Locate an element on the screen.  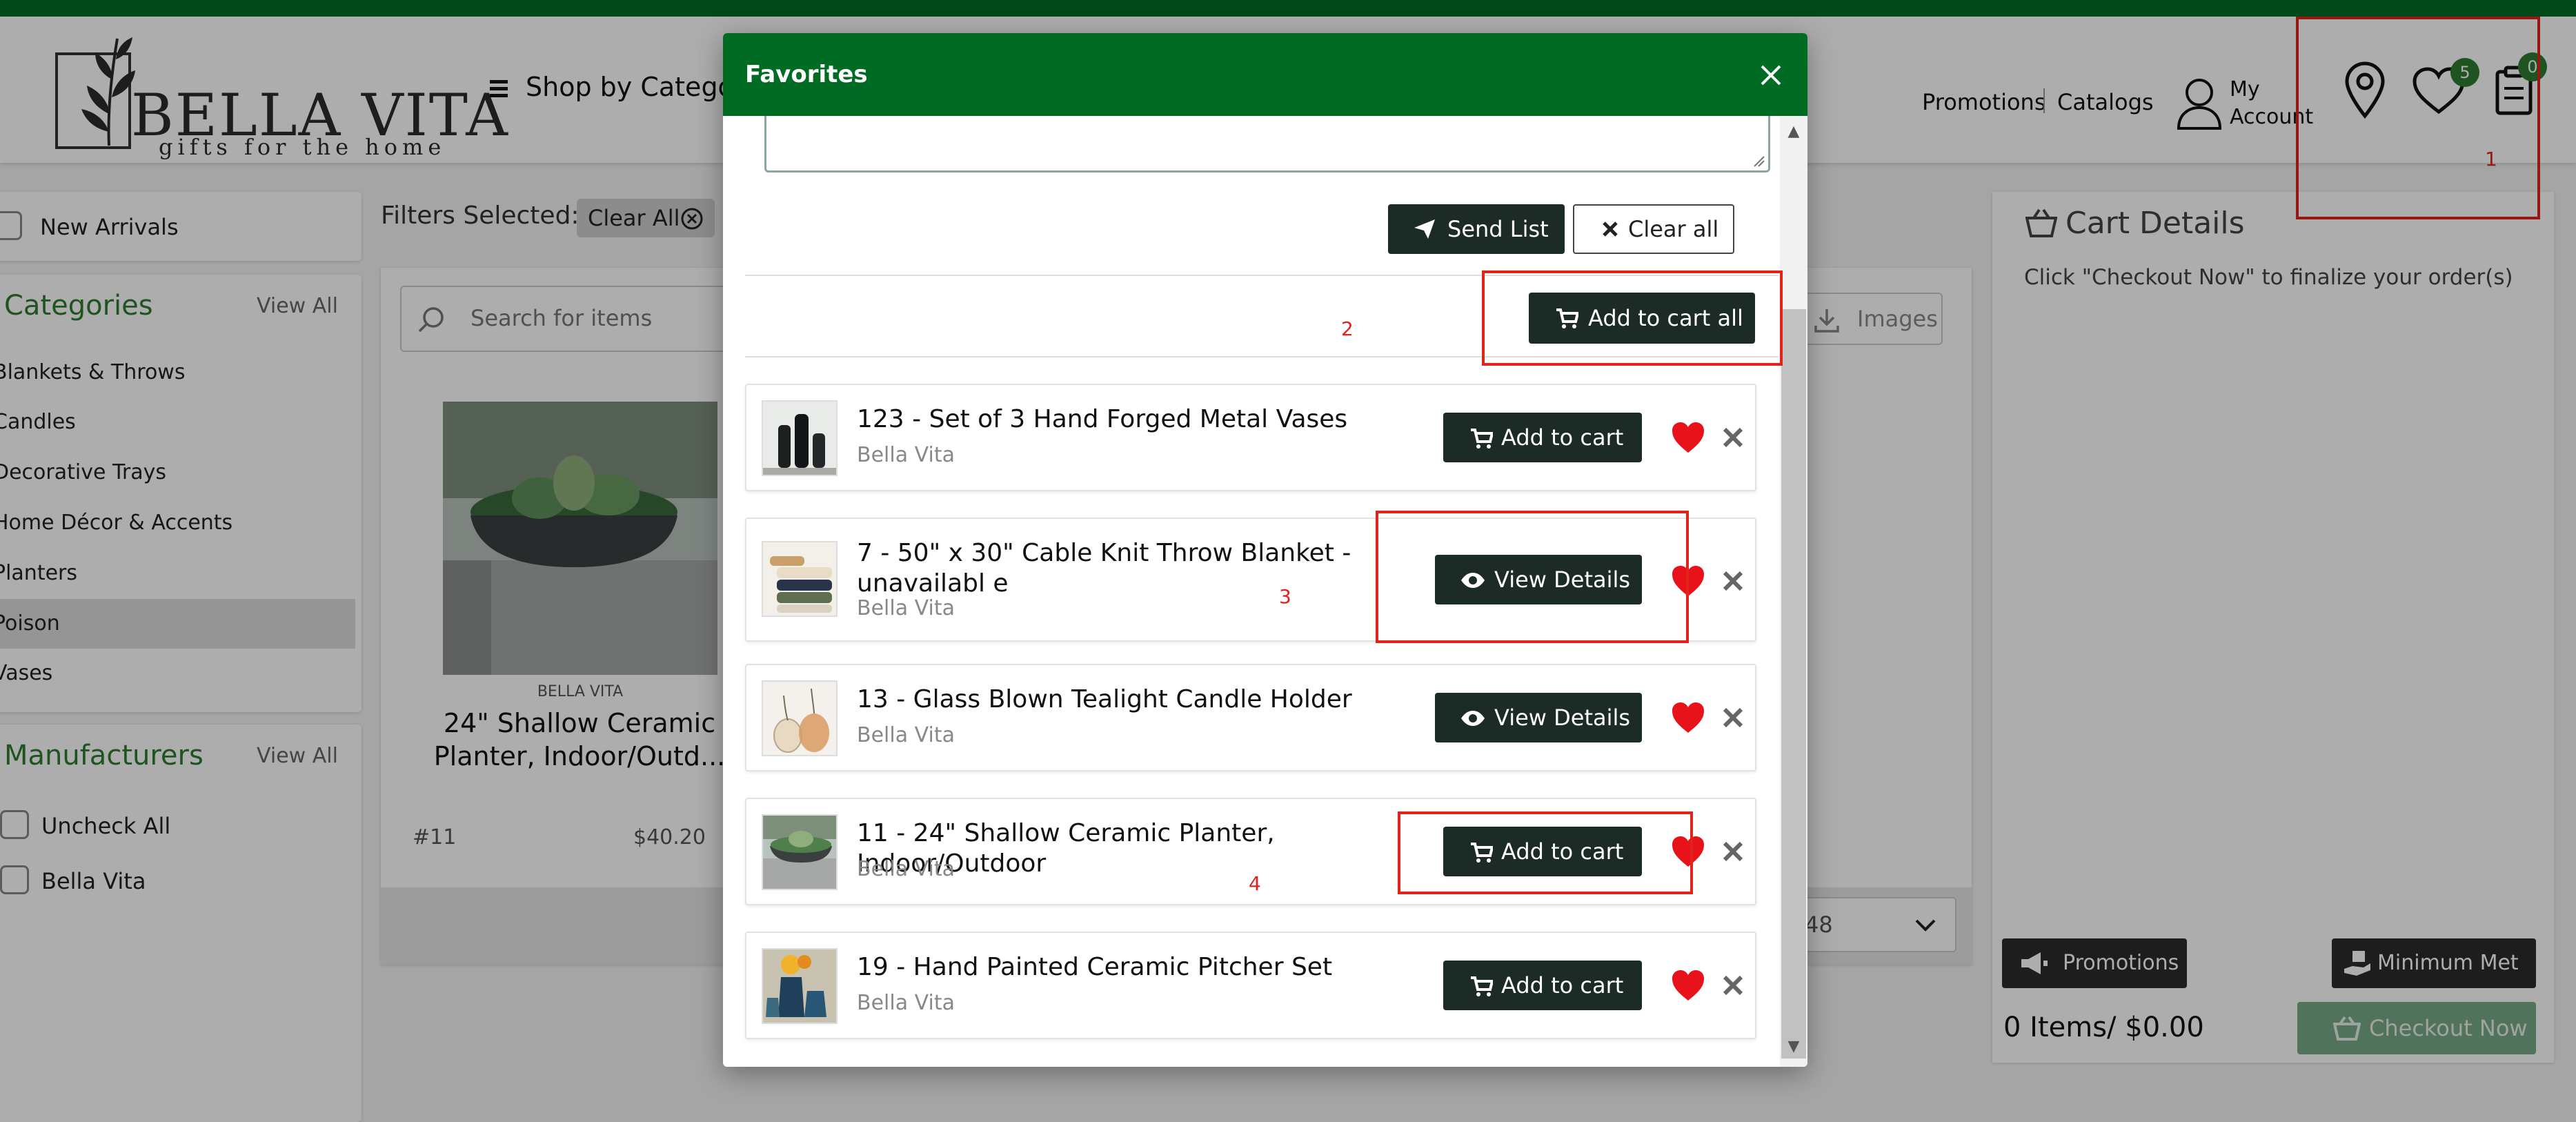
new-arrivals-checkbox is located at coordinates (11, 225).